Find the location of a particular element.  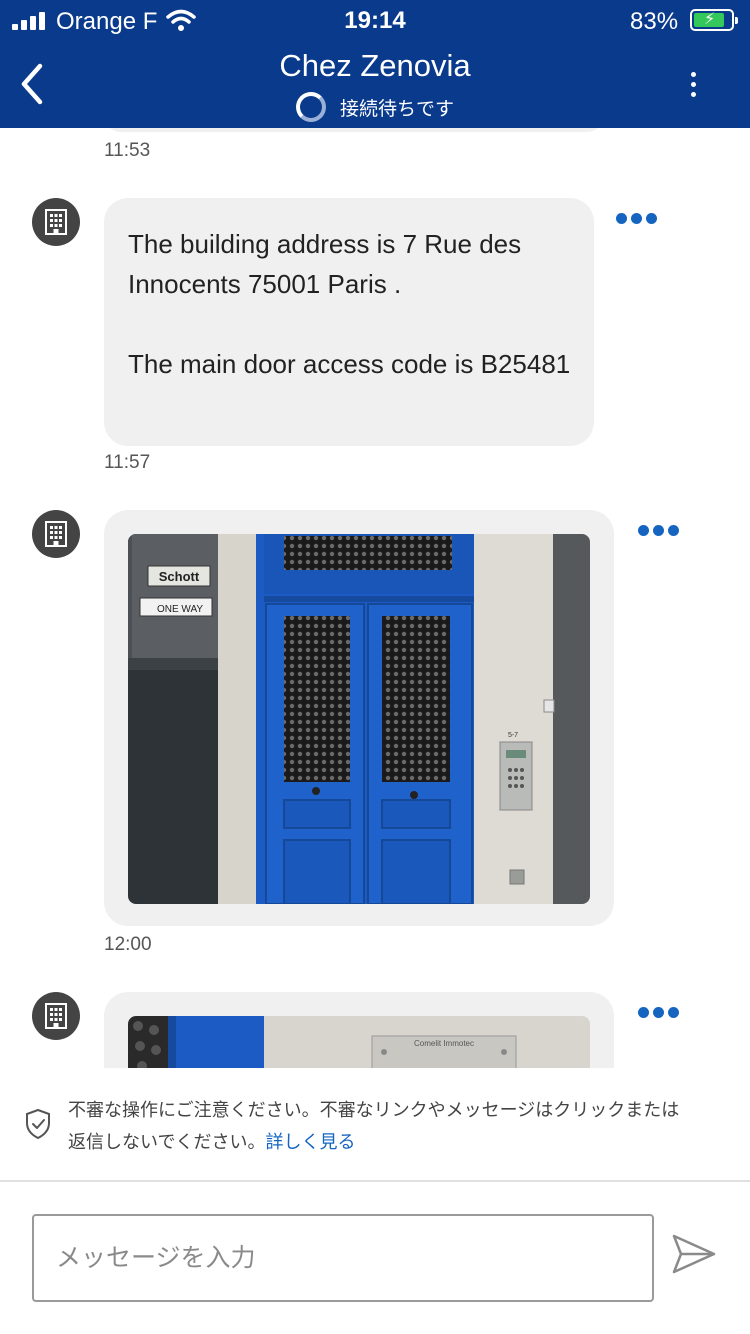

status-bar: Orange F 19:14 83% ⚡ is located at coordinates (375, 22).